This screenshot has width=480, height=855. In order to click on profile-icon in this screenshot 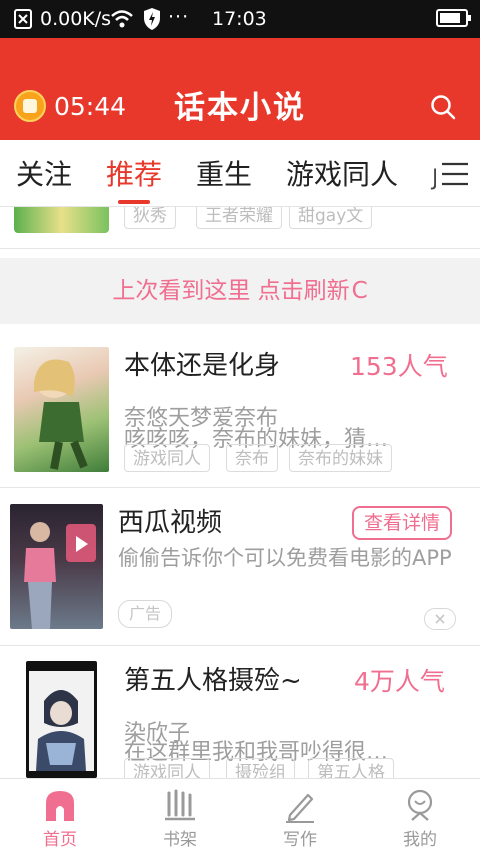, I will do `click(420, 805)`.